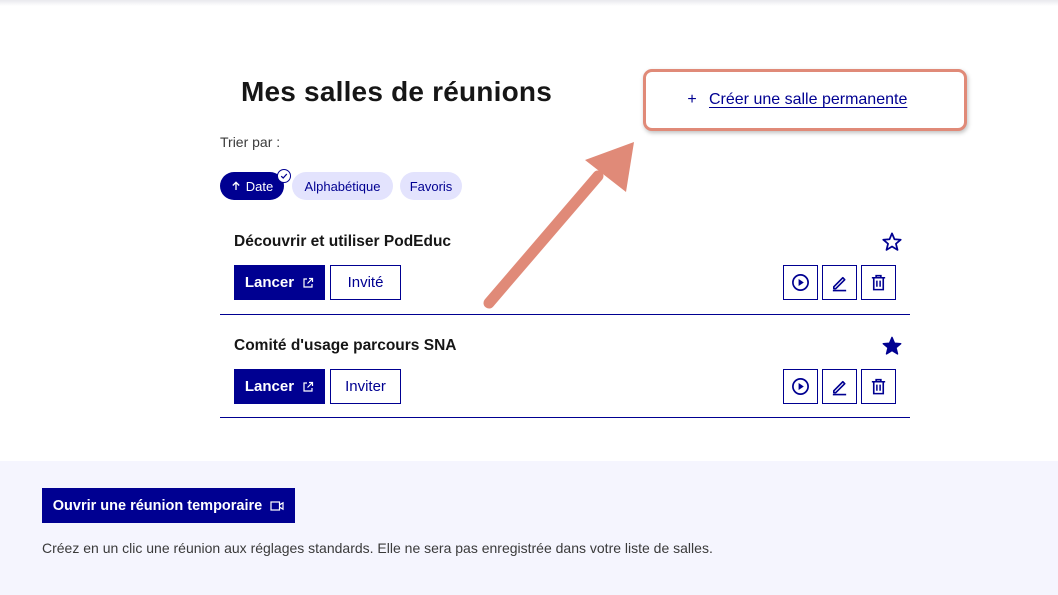 The height and width of the screenshot is (595, 1058). What do you see at coordinates (259, 186) in the screenshot?
I see `sort-chip-date-label: Date` at bounding box center [259, 186].